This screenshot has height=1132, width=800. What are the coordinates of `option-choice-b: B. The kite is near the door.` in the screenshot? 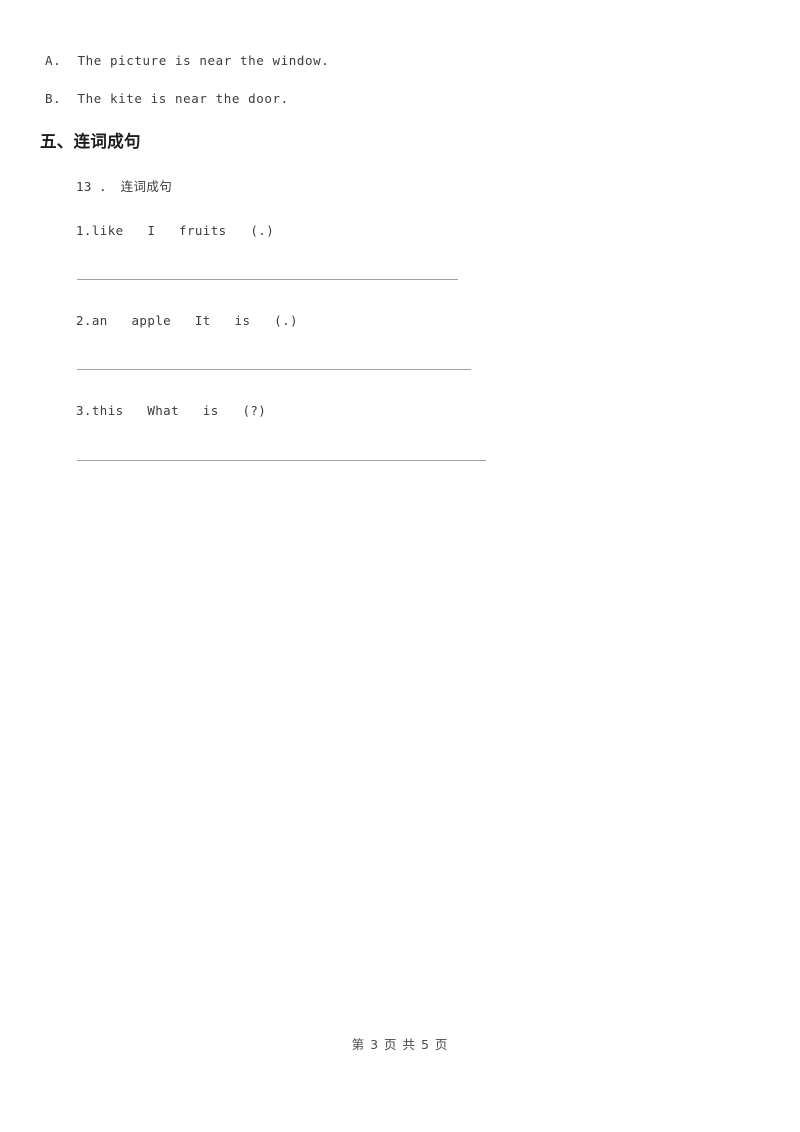 It's located at (167, 98).